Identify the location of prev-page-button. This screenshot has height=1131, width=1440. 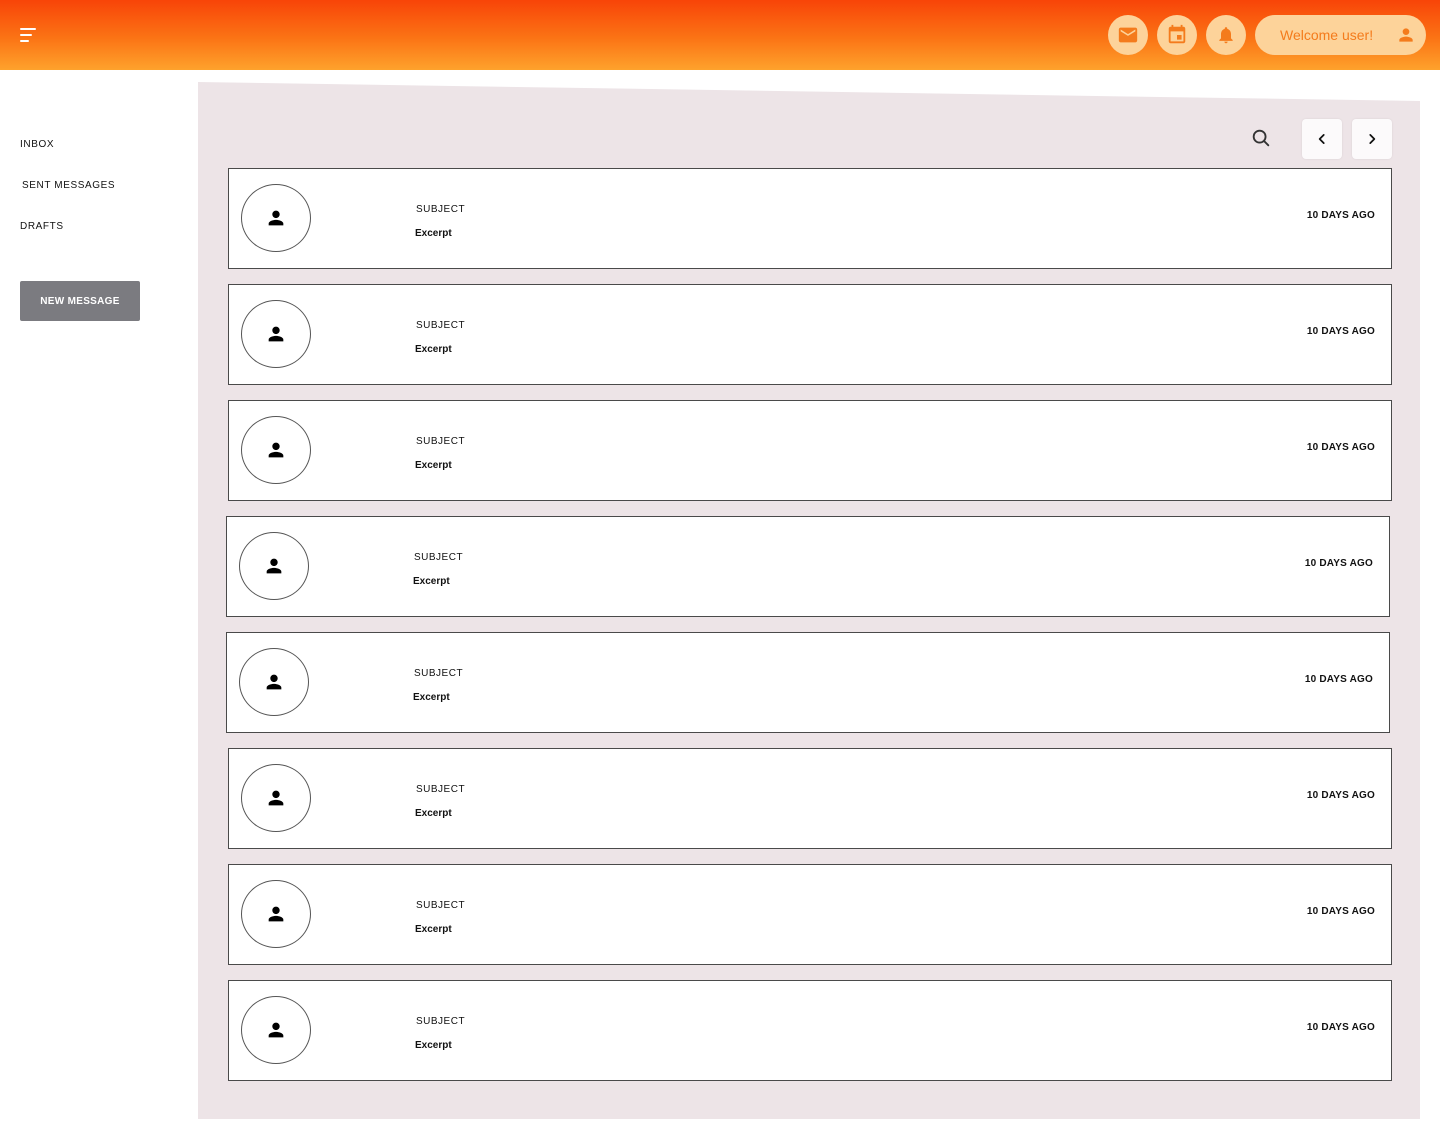
(1322, 139).